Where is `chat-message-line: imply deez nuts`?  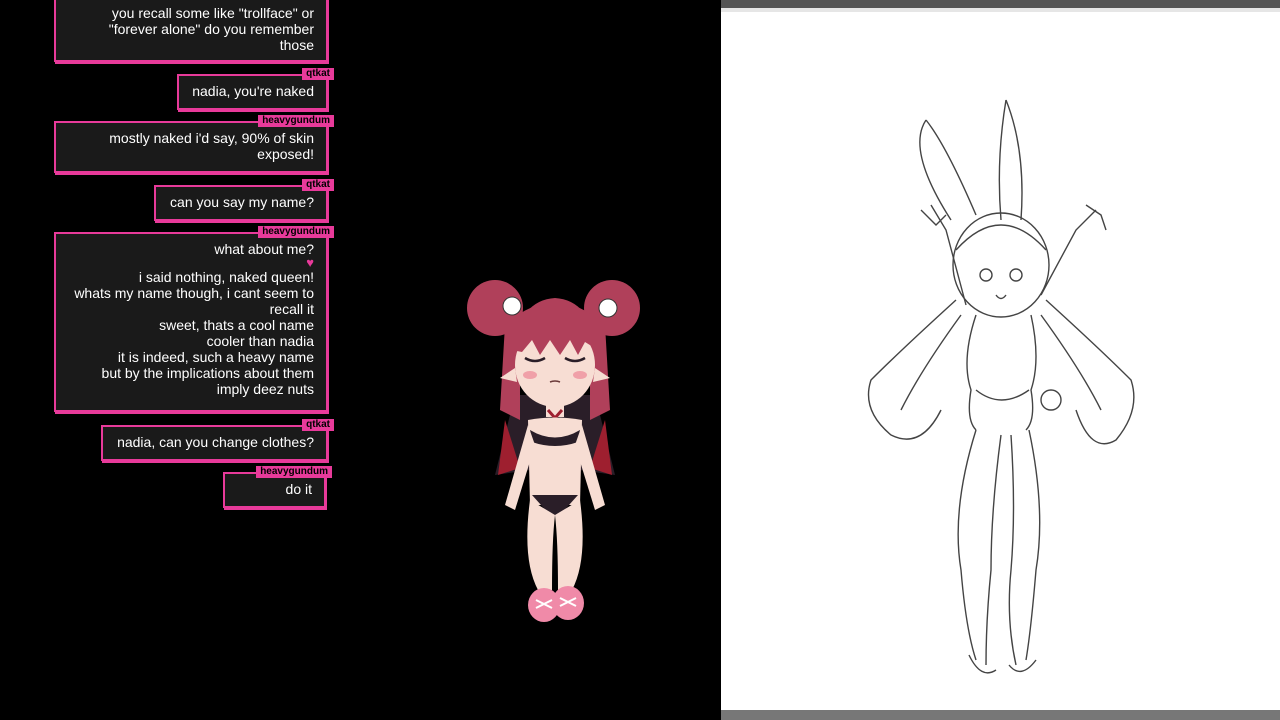
chat-message-line: imply deez nuts is located at coordinates (265, 389).